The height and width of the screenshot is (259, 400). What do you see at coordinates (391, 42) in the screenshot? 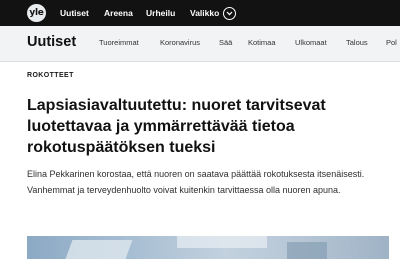
I see `section-link-politiikka: Pol` at bounding box center [391, 42].